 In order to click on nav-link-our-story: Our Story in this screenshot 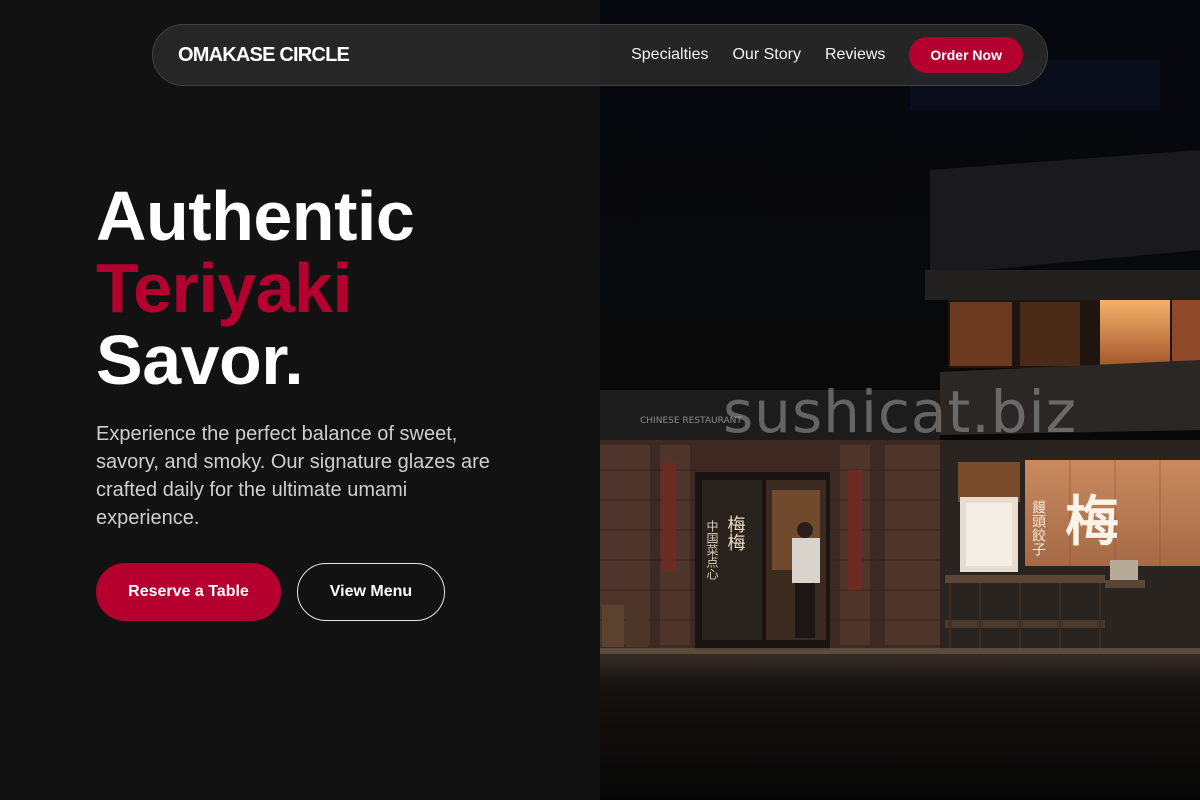, I will do `click(766, 55)`.